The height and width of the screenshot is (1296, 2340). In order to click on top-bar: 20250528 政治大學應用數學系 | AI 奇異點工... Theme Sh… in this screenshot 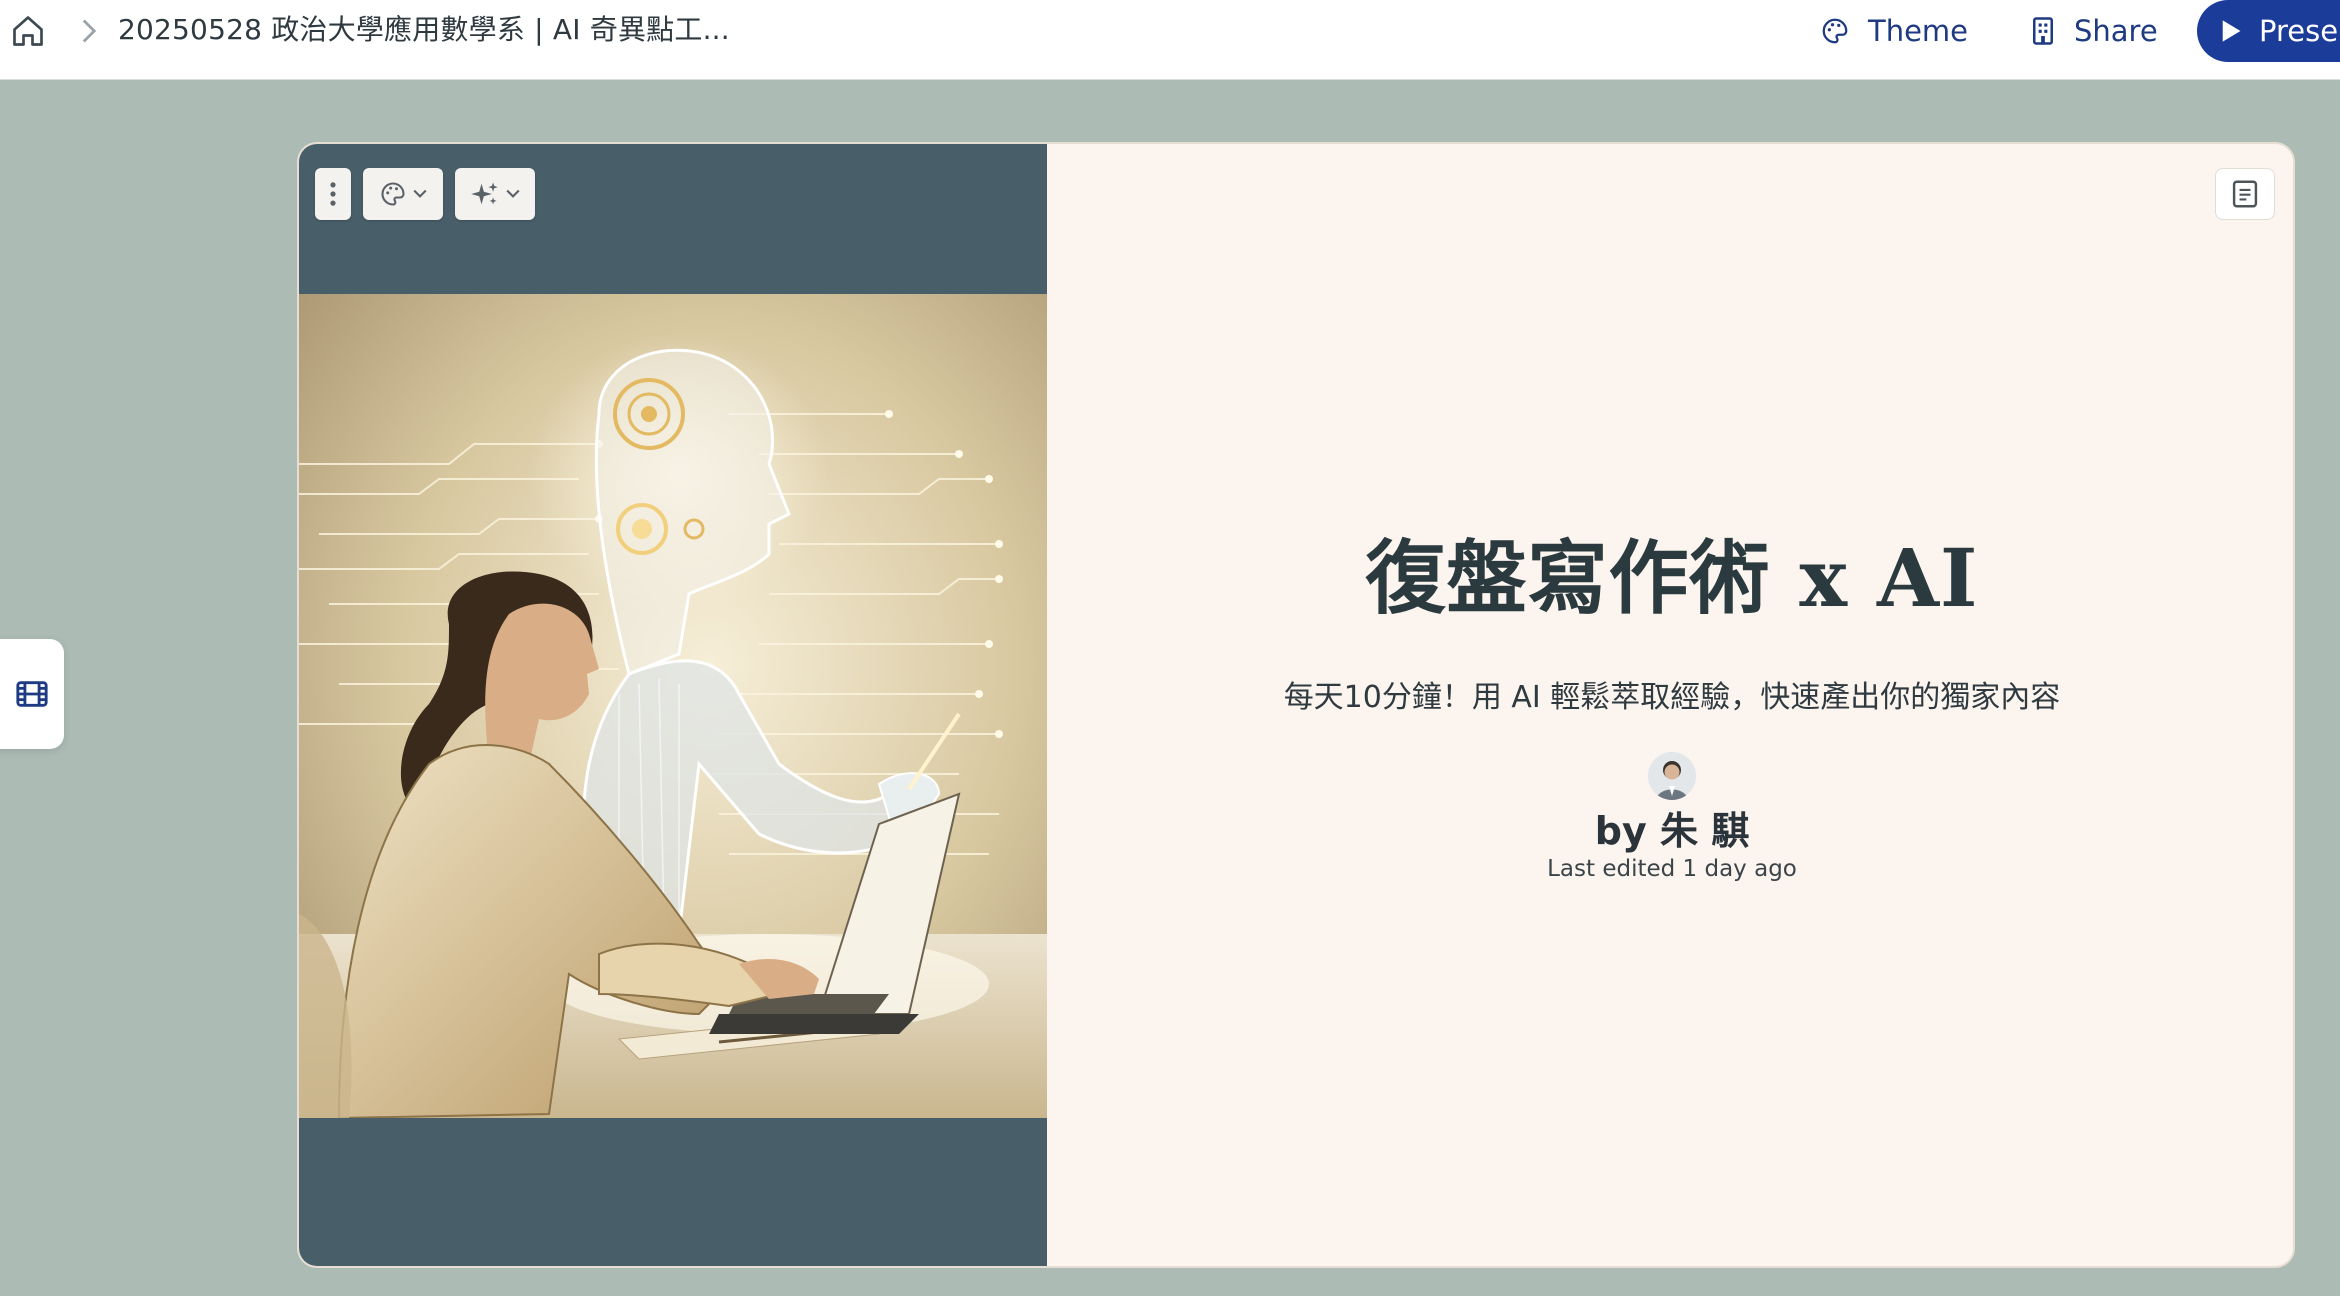, I will do `click(1170, 40)`.